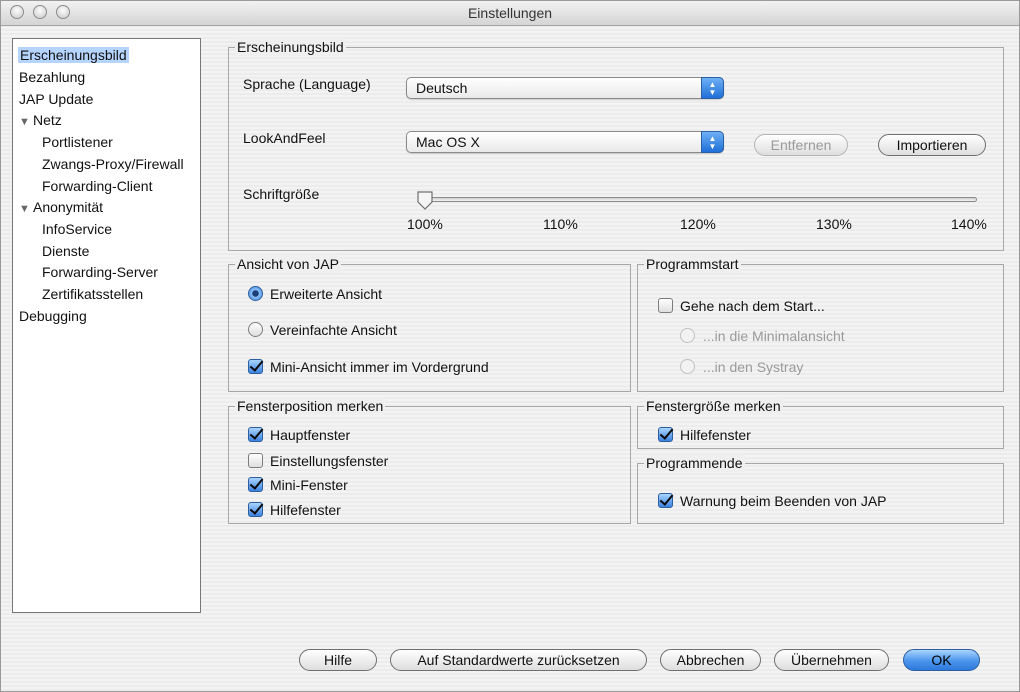 This screenshot has width=1020, height=692. I want to click on tree-item-forwarding-client: Forwarding-Client, so click(97, 186).